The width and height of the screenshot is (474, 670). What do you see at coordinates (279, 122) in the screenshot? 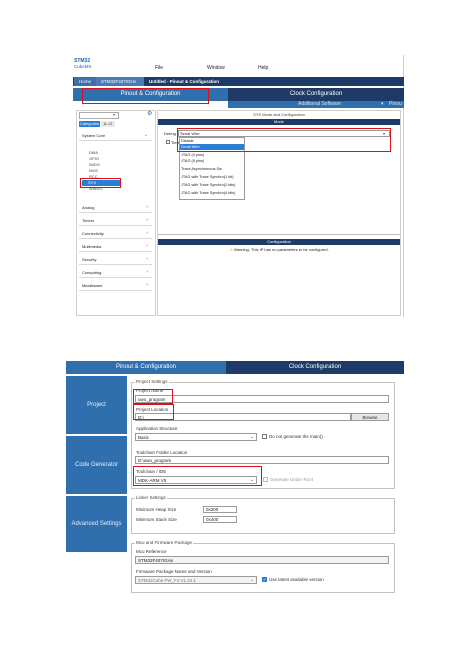
I see `mode-header: Mode` at bounding box center [279, 122].